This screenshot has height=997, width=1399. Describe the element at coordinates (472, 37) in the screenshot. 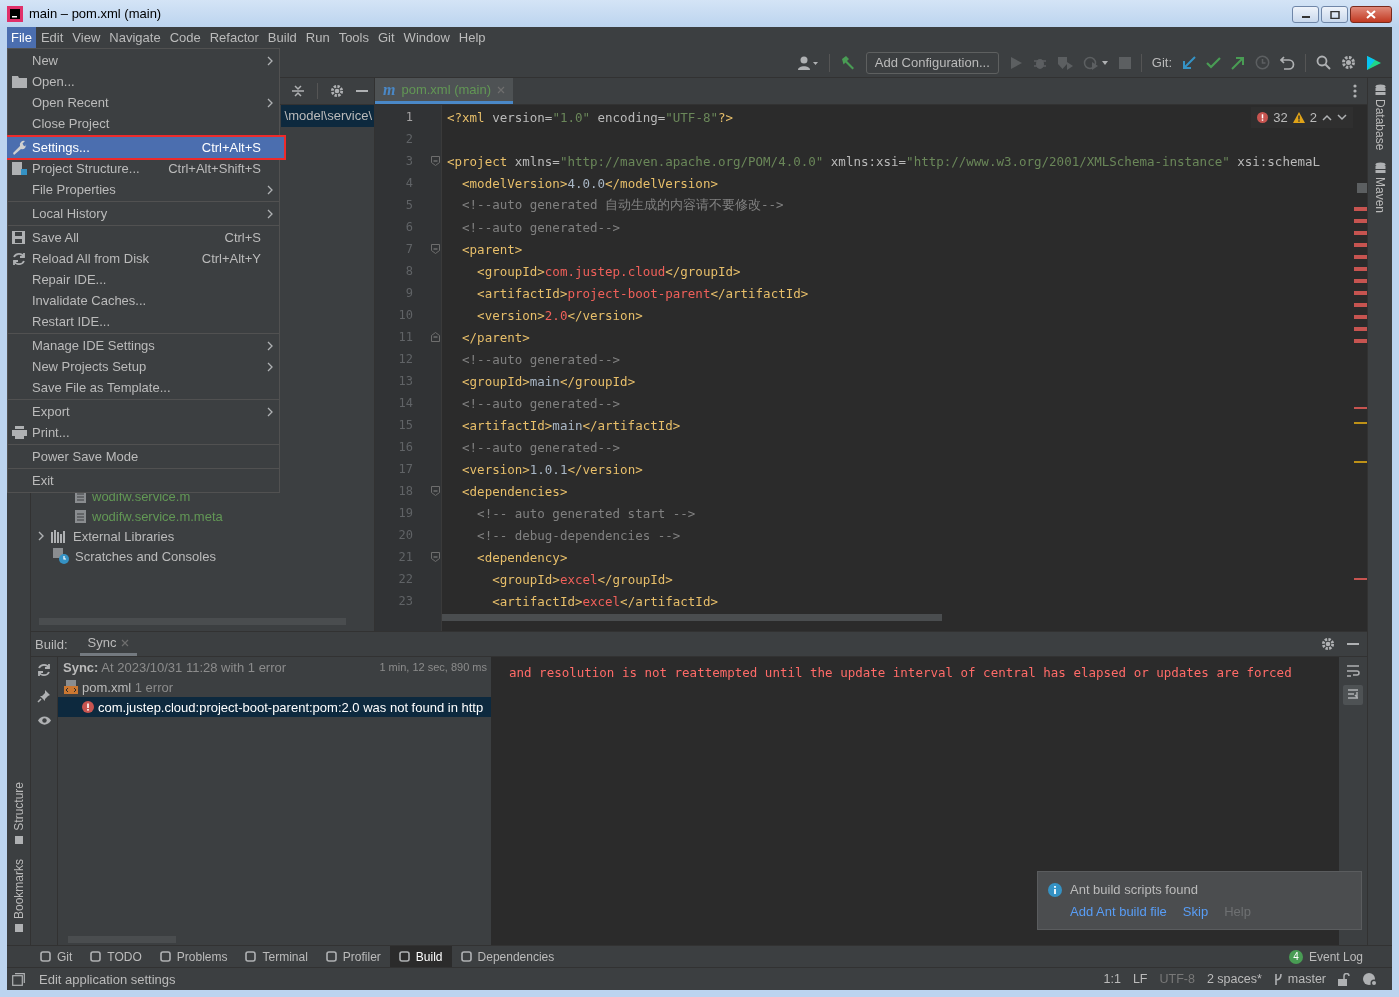

I see `menu-item: Help` at that location.